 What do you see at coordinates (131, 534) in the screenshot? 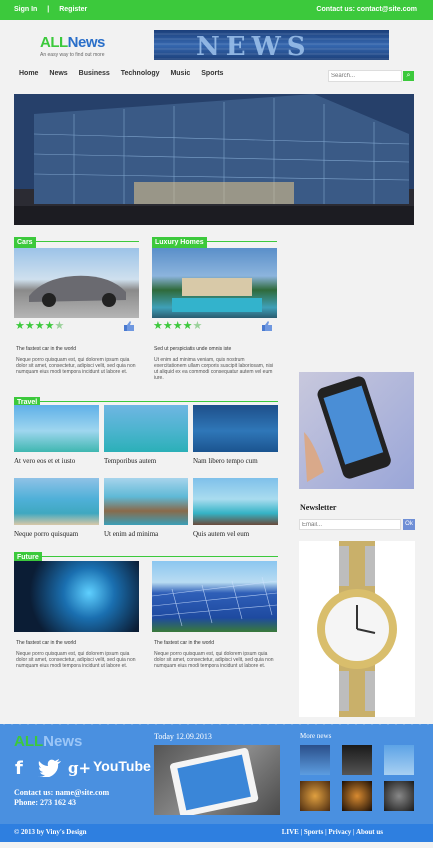
I see `travel-caption-5: Ut enim ad minima` at bounding box center [131, 534].